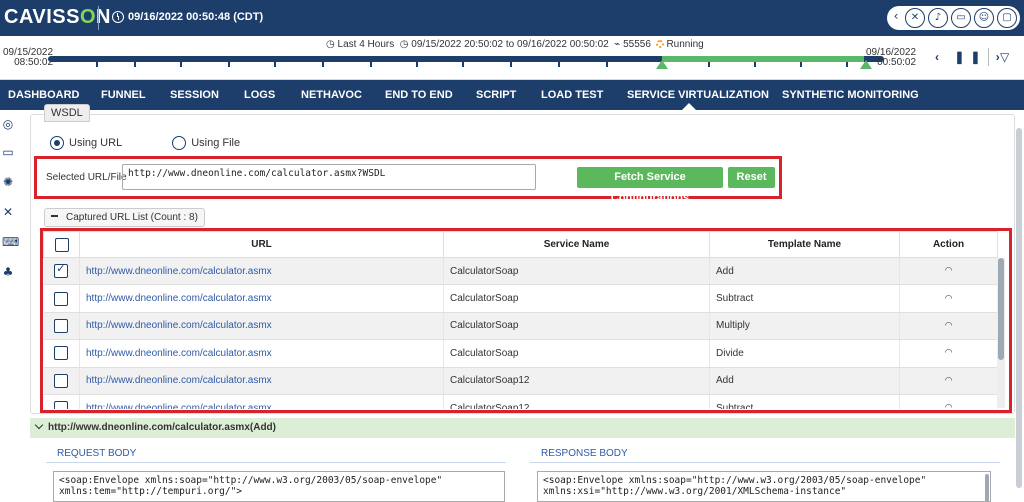  Describe the element at coordinates (897, 62) in the screenshot. I see `timeline-end-time: 00:50:02` at that location.